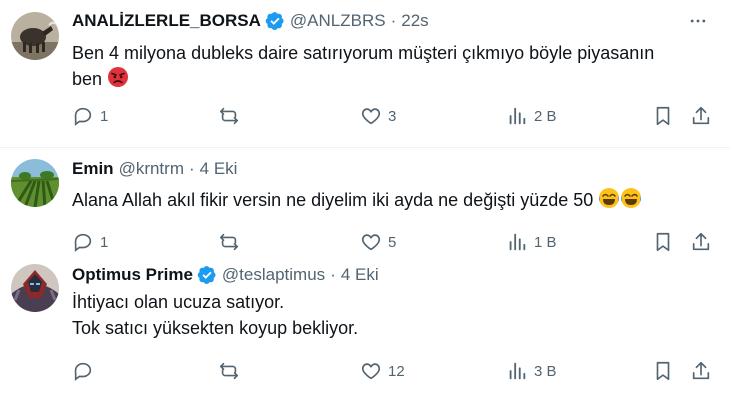 This screenshot has width=730, height=420. What do you see at coordinates (363, 80) in the screenshot?
I see `tweet-text-line-2: ben` at bounding box center [363, 80].